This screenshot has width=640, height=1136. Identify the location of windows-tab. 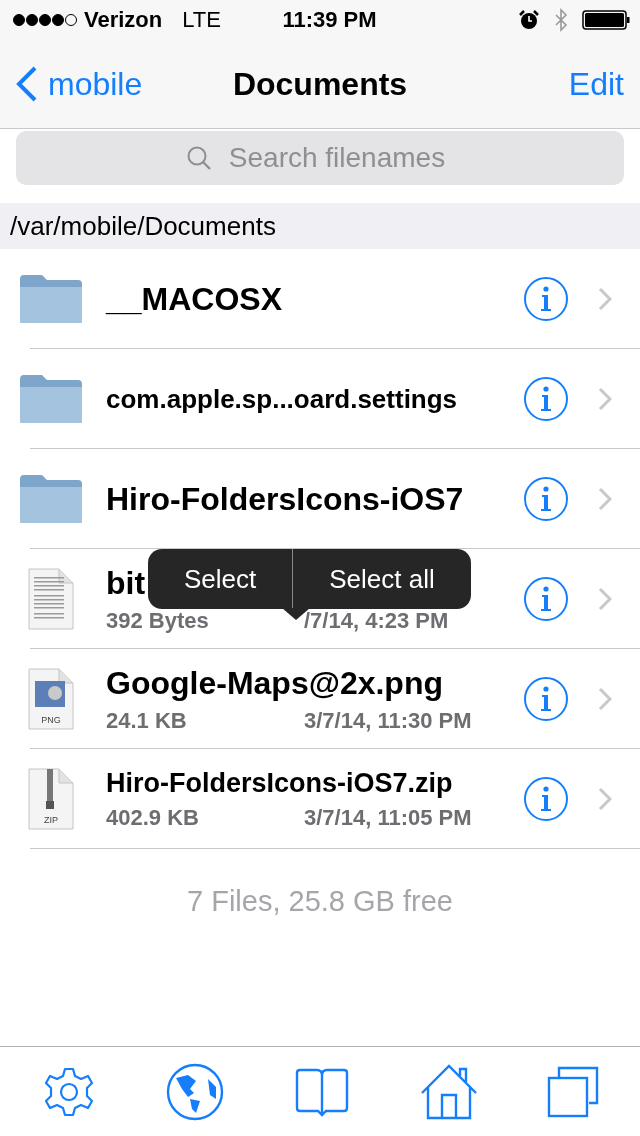
(573, 1091).